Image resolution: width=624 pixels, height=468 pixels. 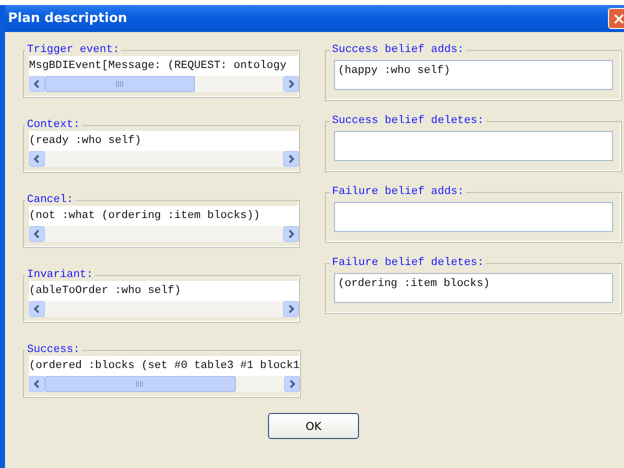 I want to click on field-label: Invariant:, so click(x=60, y=275).